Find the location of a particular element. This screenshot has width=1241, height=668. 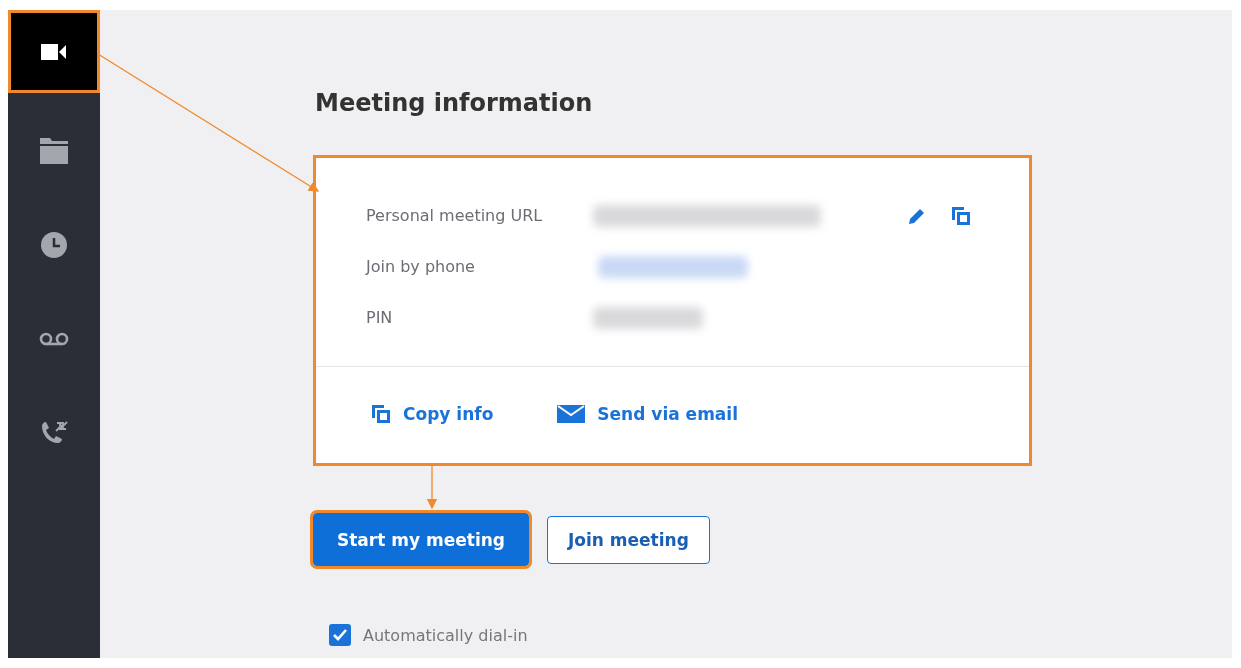

section-heading: Meeting information is located at coordinates (454, 103).